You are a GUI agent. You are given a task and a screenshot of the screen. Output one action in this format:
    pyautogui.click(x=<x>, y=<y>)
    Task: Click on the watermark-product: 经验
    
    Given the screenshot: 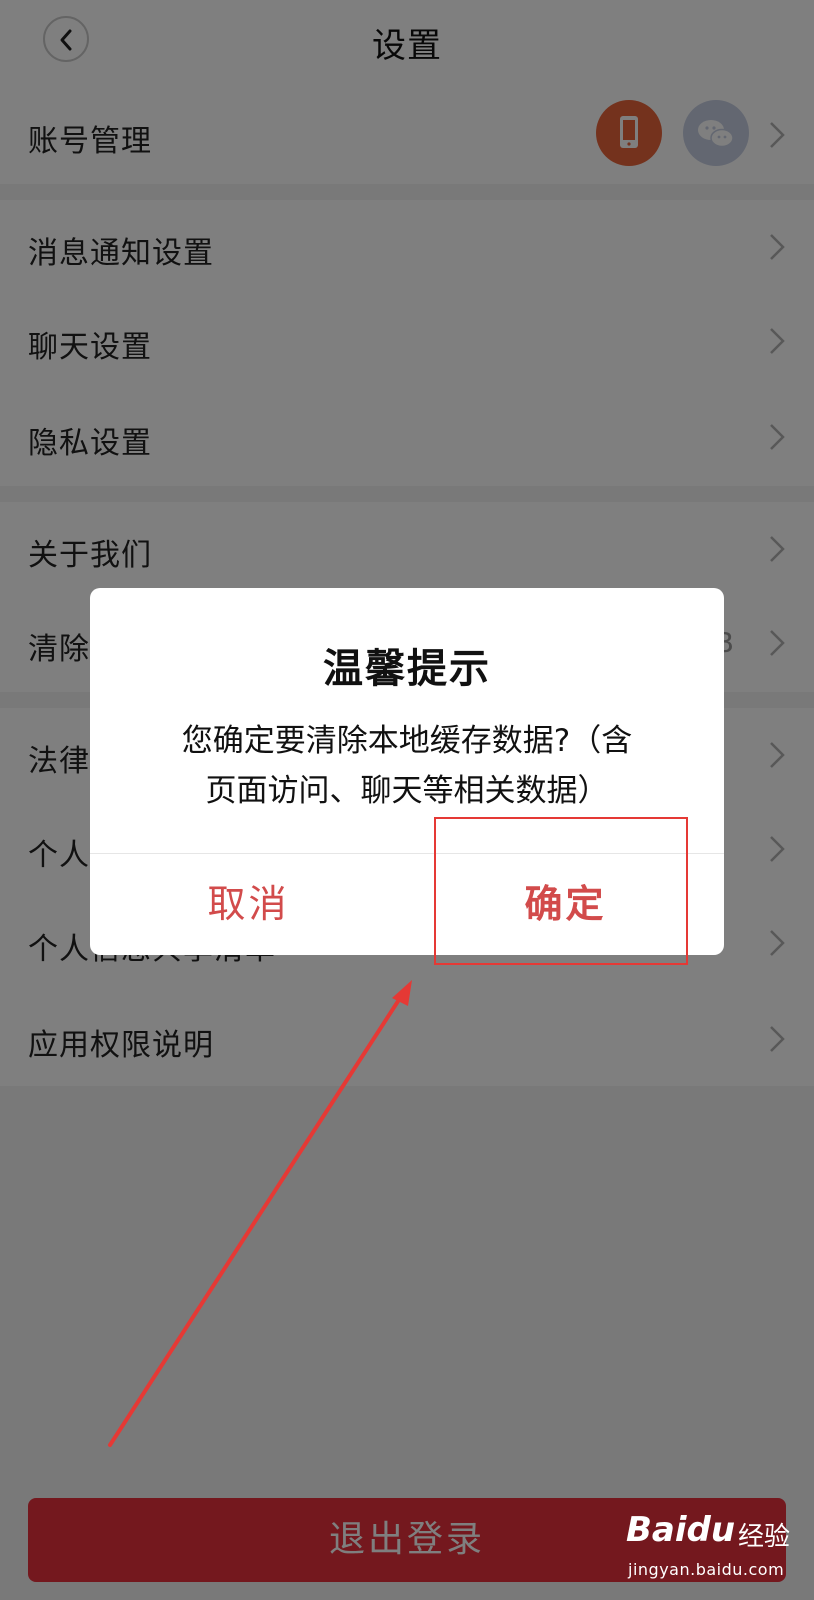 What is the action you would take?
    pyautogui.click(x=764, y=1537)
    